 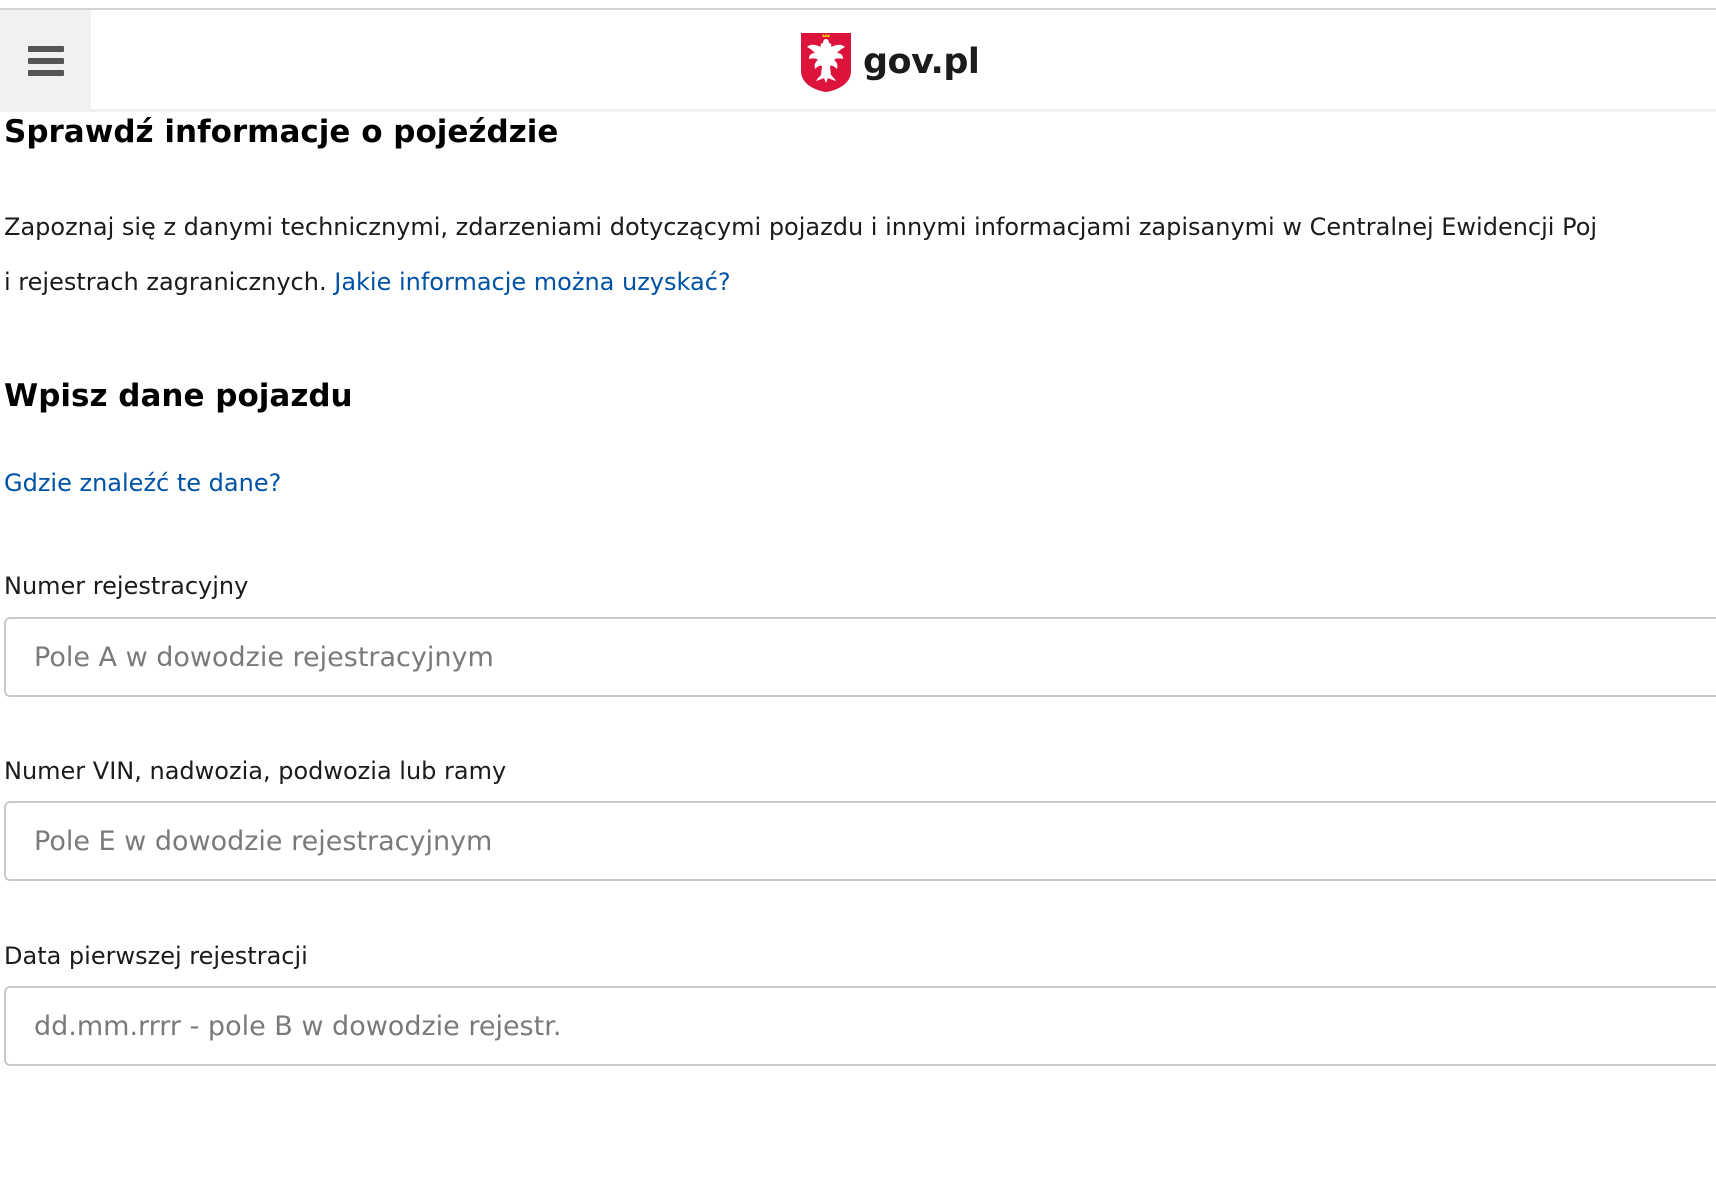 I want to click on vin-number-input, so click(x=860, y=841).